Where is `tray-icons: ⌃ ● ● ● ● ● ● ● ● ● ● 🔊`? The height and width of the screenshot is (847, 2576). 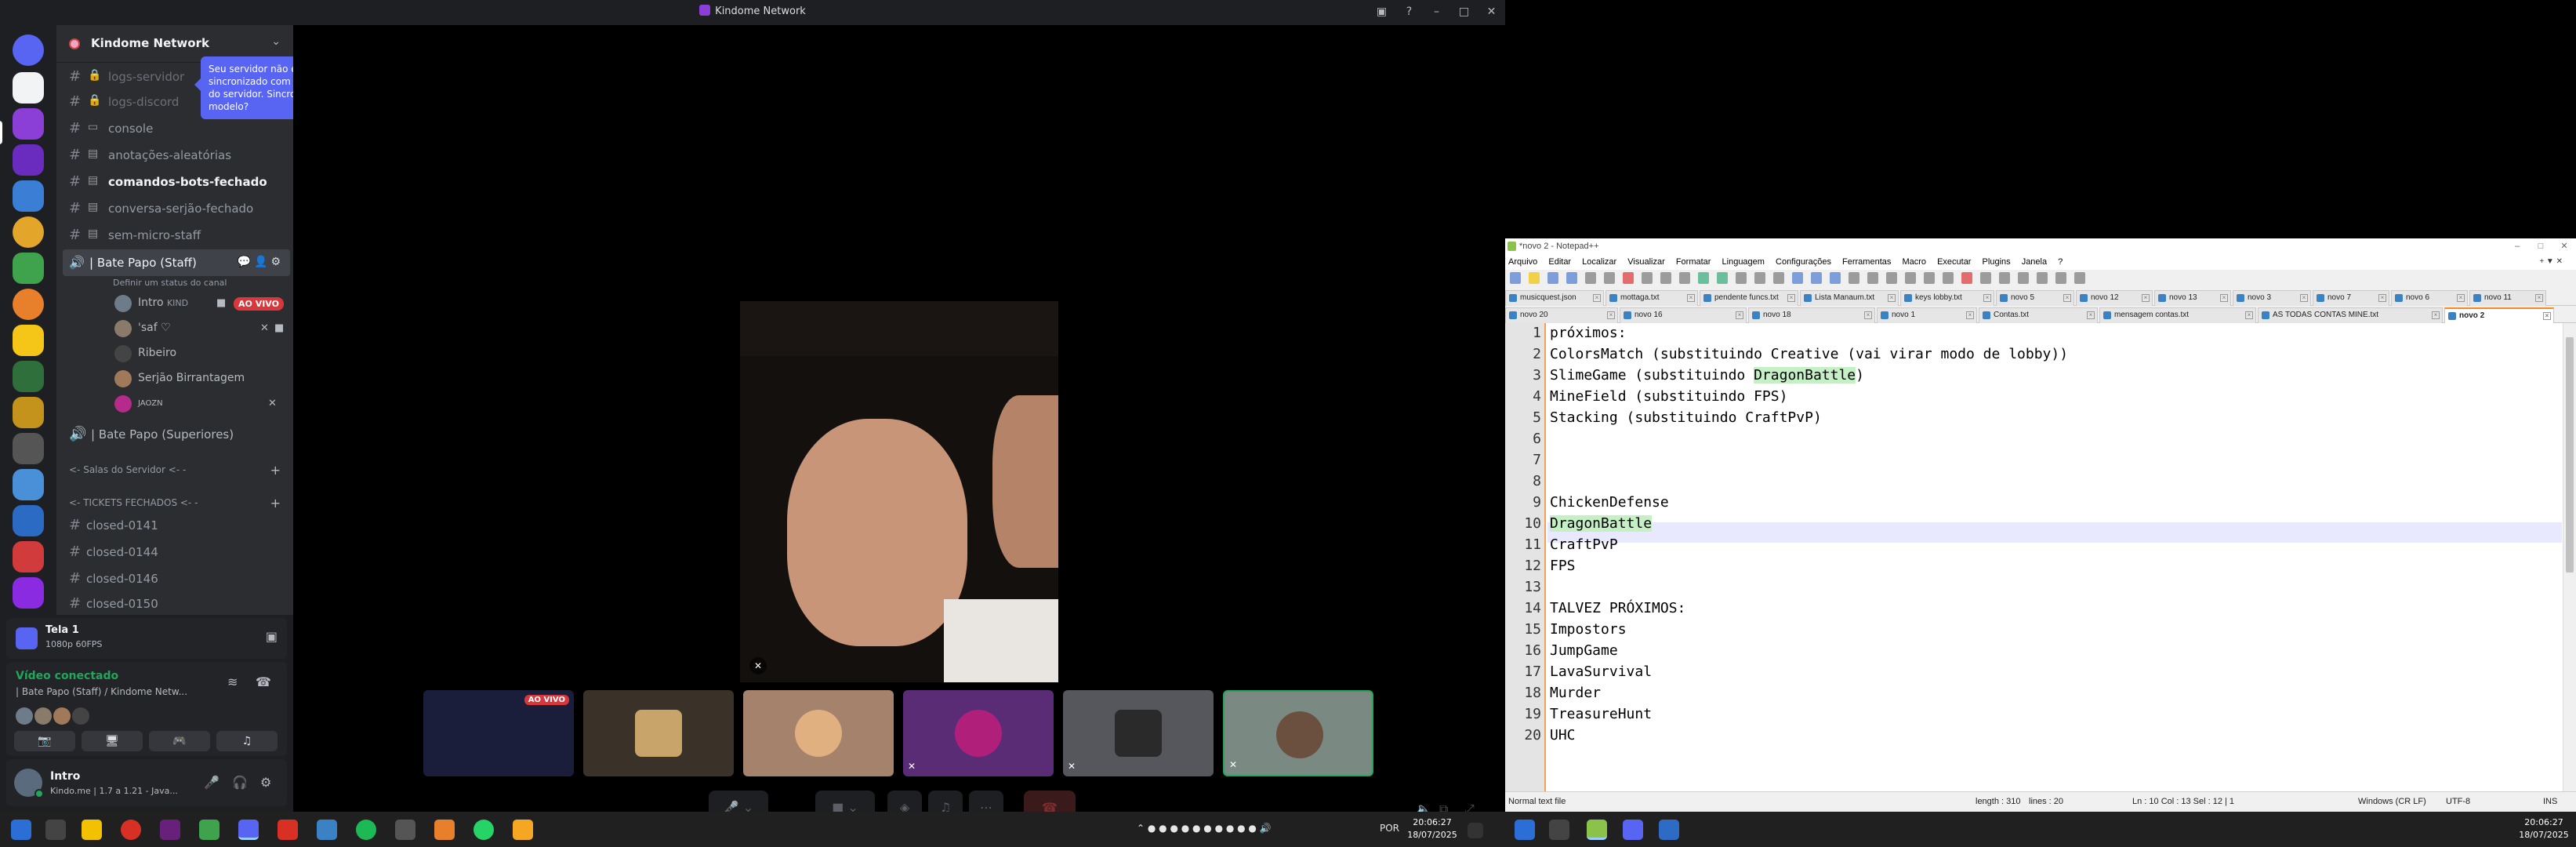 tray-icons: ⌃ ● ● ● ● ● ● ● ● ● ● 🔊 is located at coordinates (1205, 828).